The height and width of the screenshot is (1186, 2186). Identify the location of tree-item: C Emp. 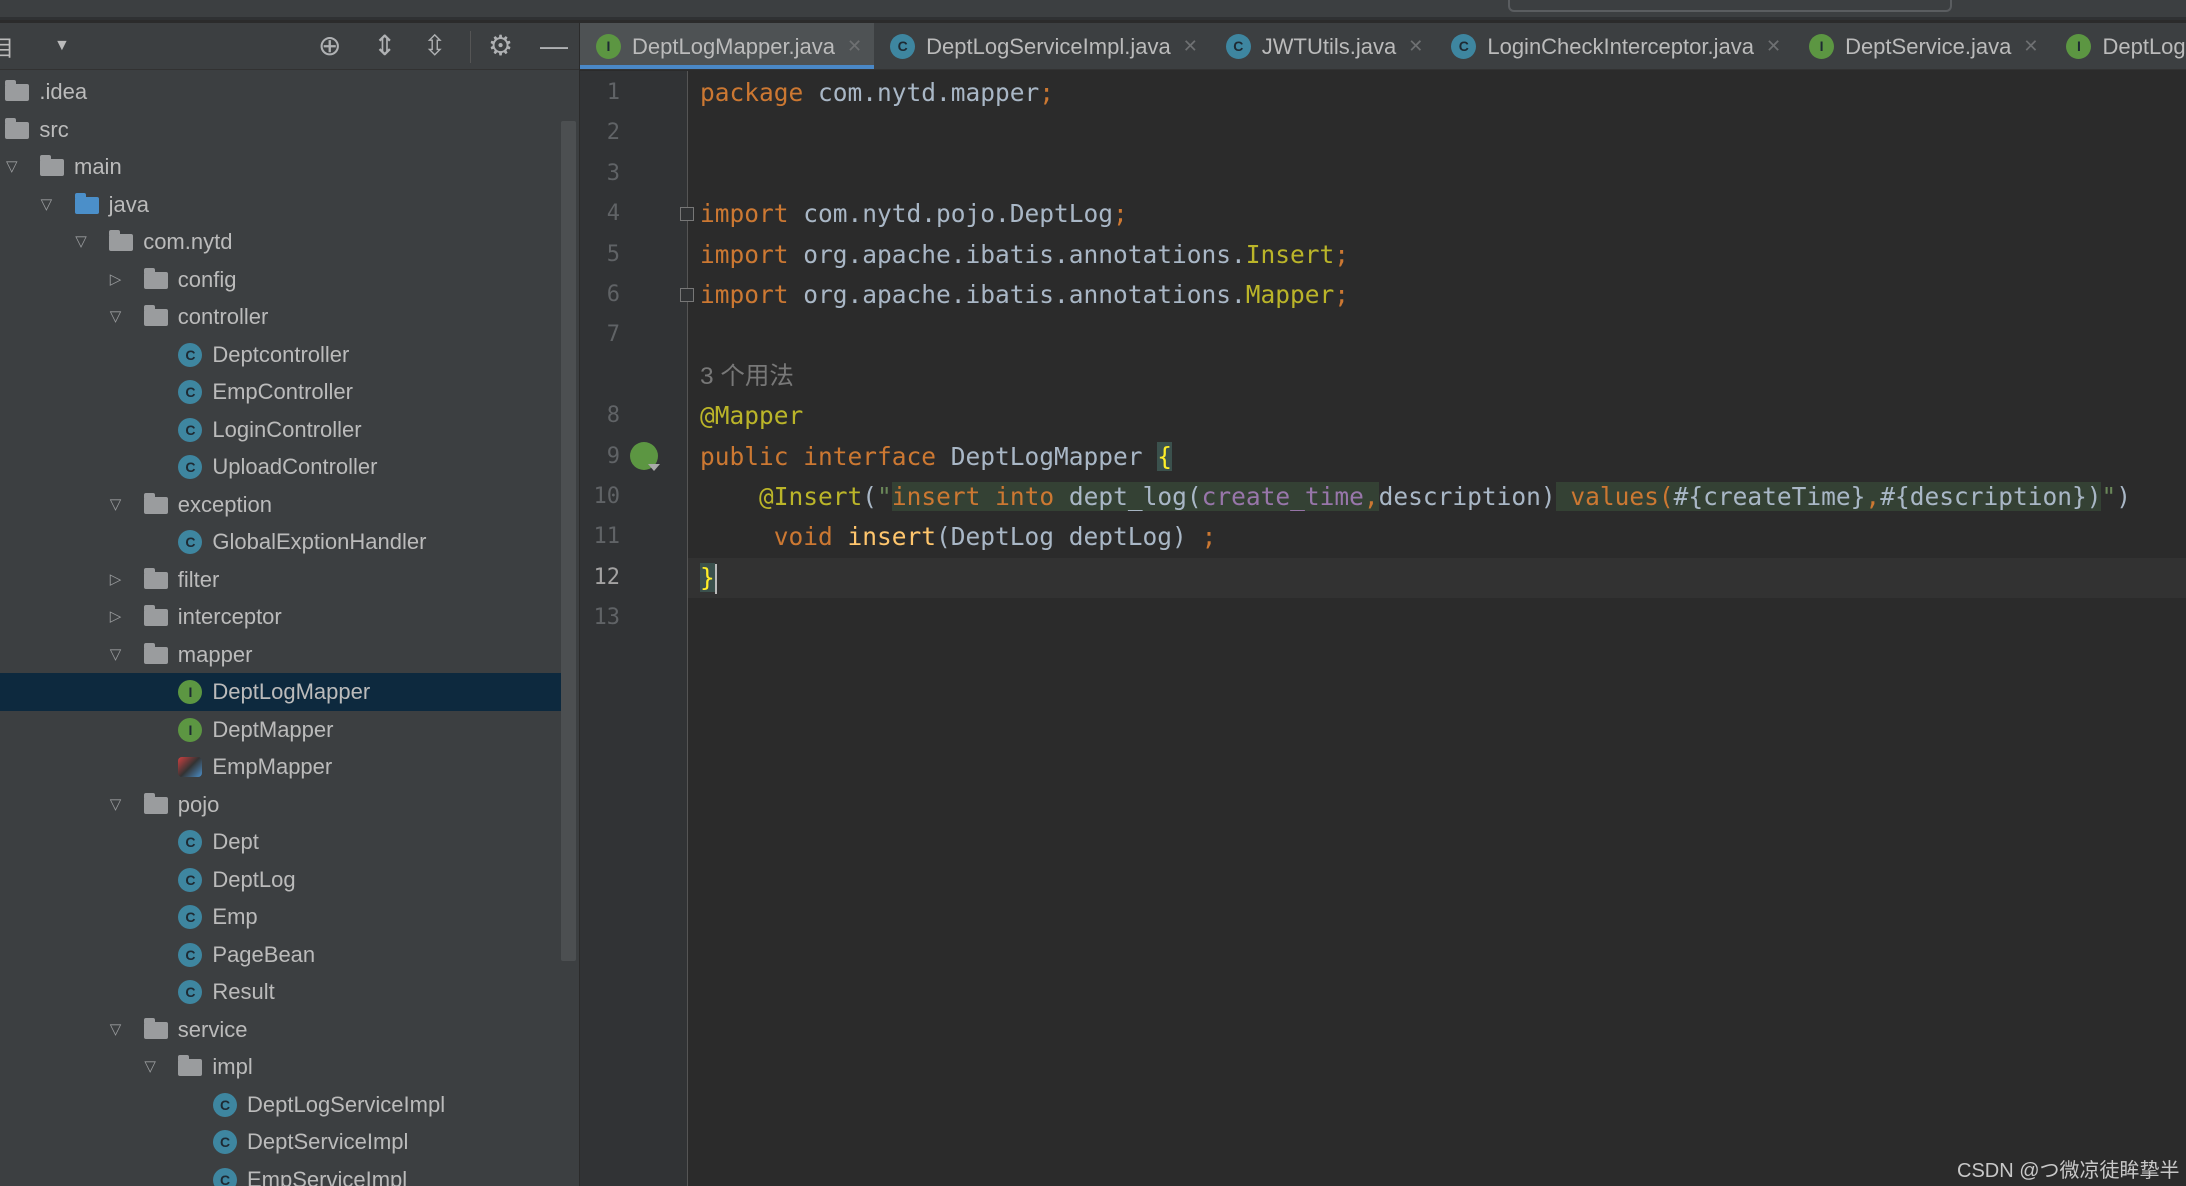
(282, 917).